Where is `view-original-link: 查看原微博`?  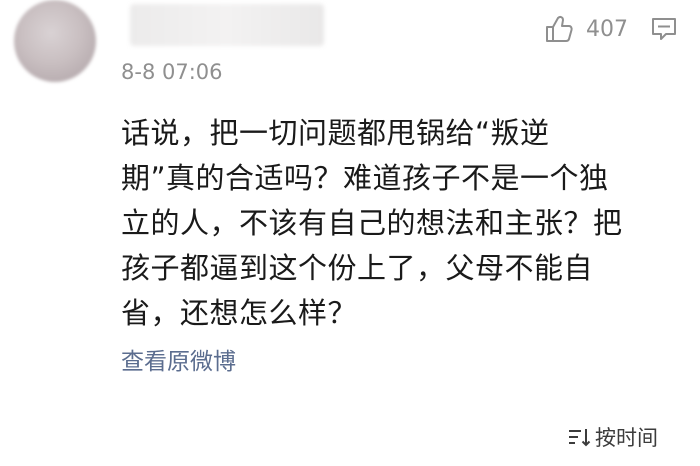
view-original-link: 查看原微博 is located at coordinates (178, 359).